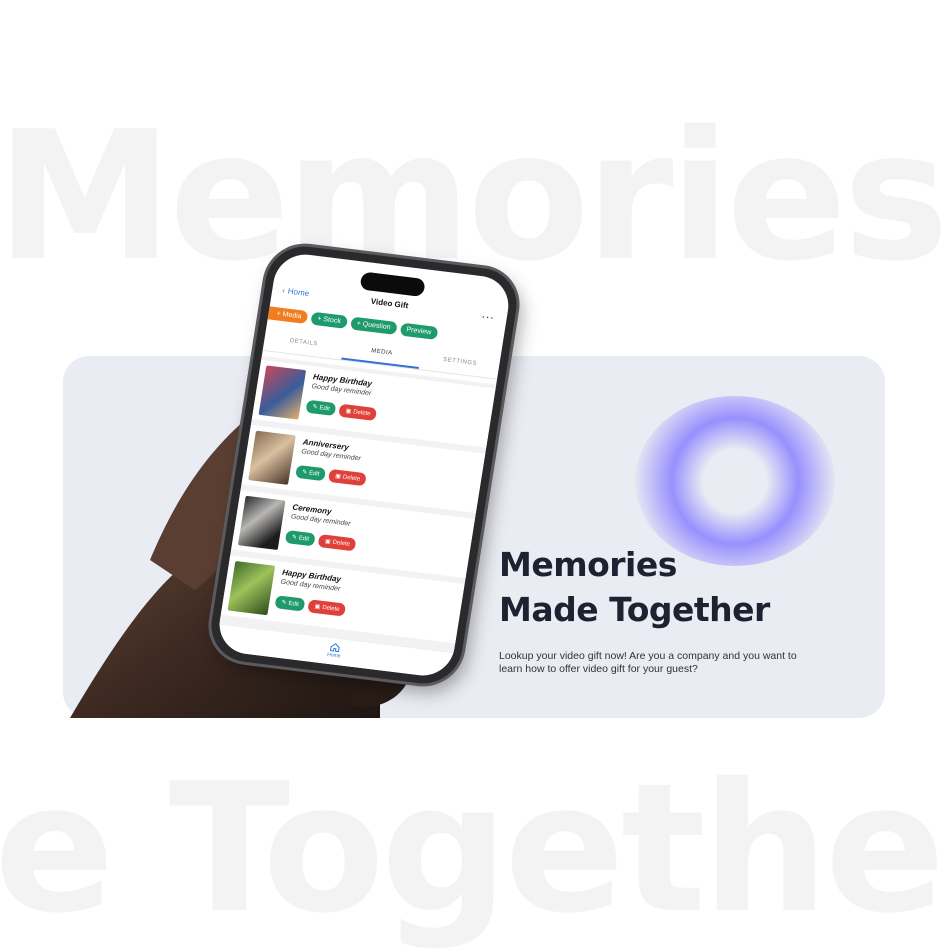 Image resolution: width=950 pixels, height=952 pixels. Describe the element at coordinates (459, 363) in the screenshot. I see `tab-settings: SETTINGS` at that location.